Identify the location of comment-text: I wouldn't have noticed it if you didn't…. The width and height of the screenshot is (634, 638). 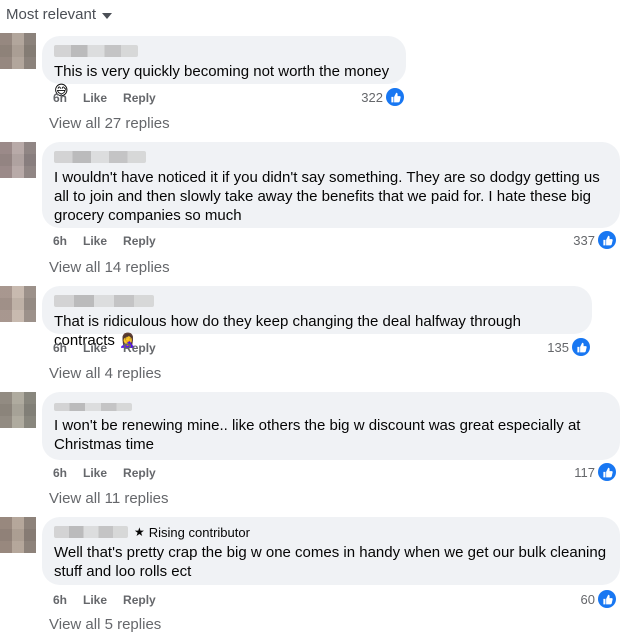
(327, 196).